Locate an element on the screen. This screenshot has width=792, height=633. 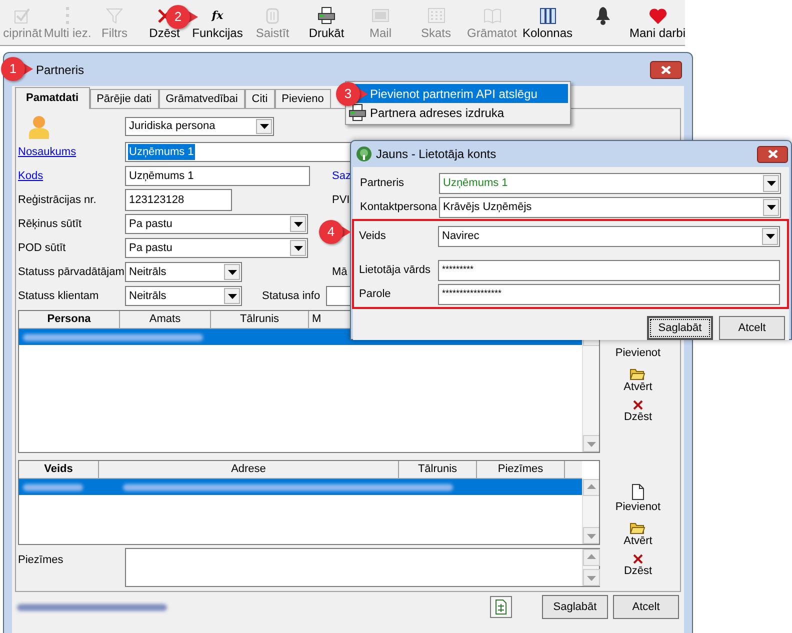
field-label: Mā is located at coordinates (340, 272).